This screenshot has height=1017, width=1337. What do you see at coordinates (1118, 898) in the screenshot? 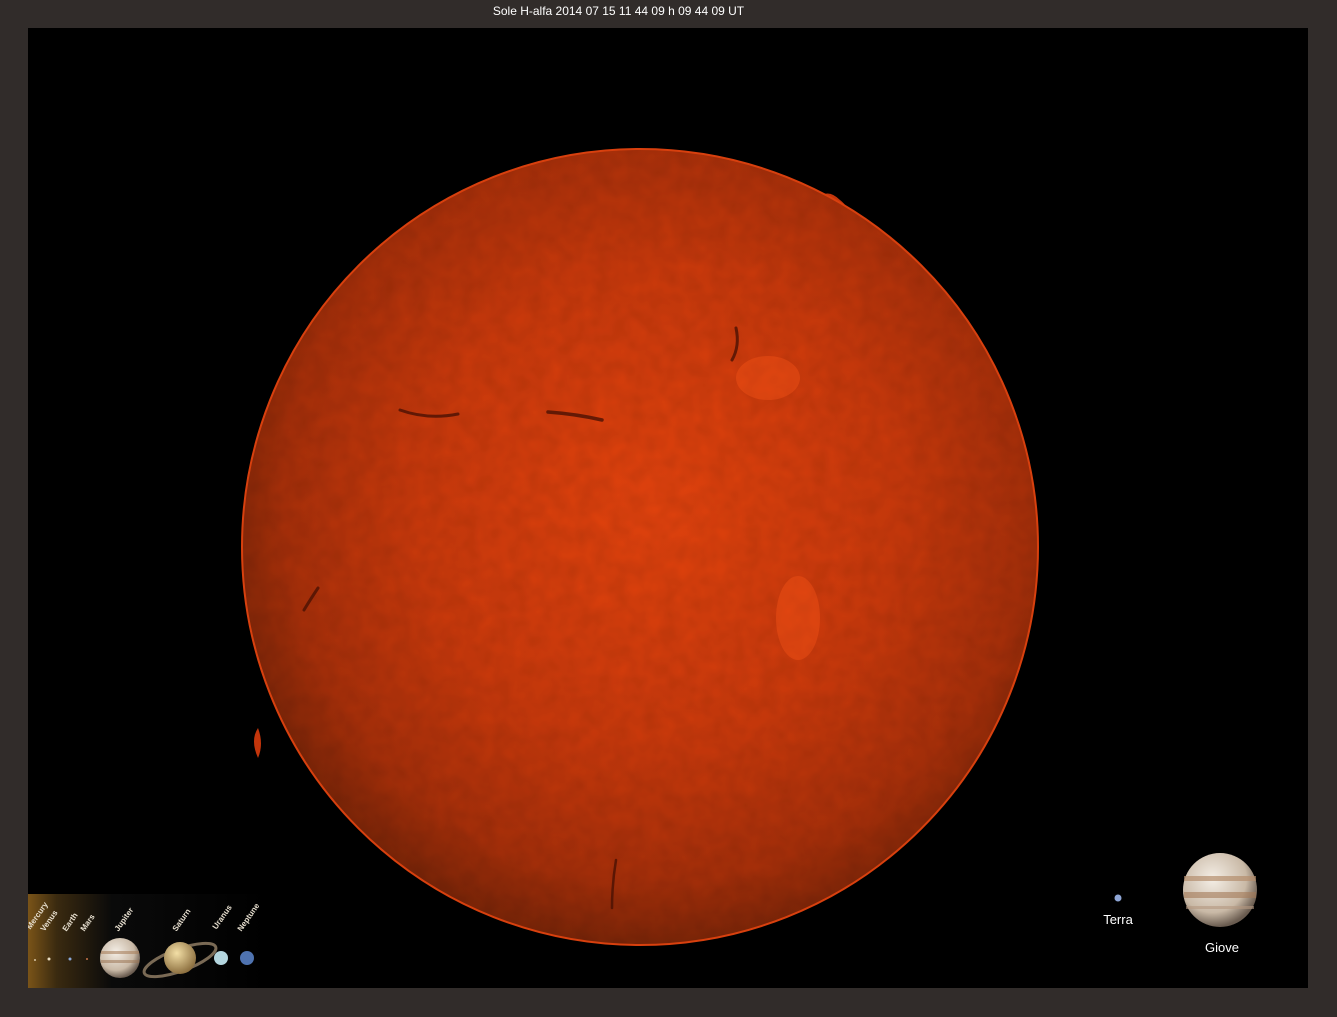
I see `earth-icon` at bounding box center [1118, 898].